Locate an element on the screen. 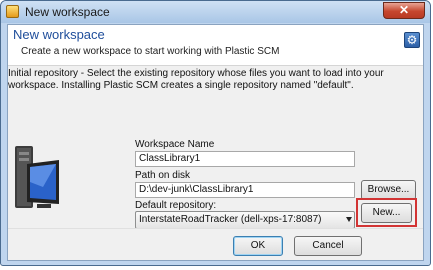  repository-value: InterstateRoadTracker (dell-xps-17:8087) is located at coordinates (230, 219).